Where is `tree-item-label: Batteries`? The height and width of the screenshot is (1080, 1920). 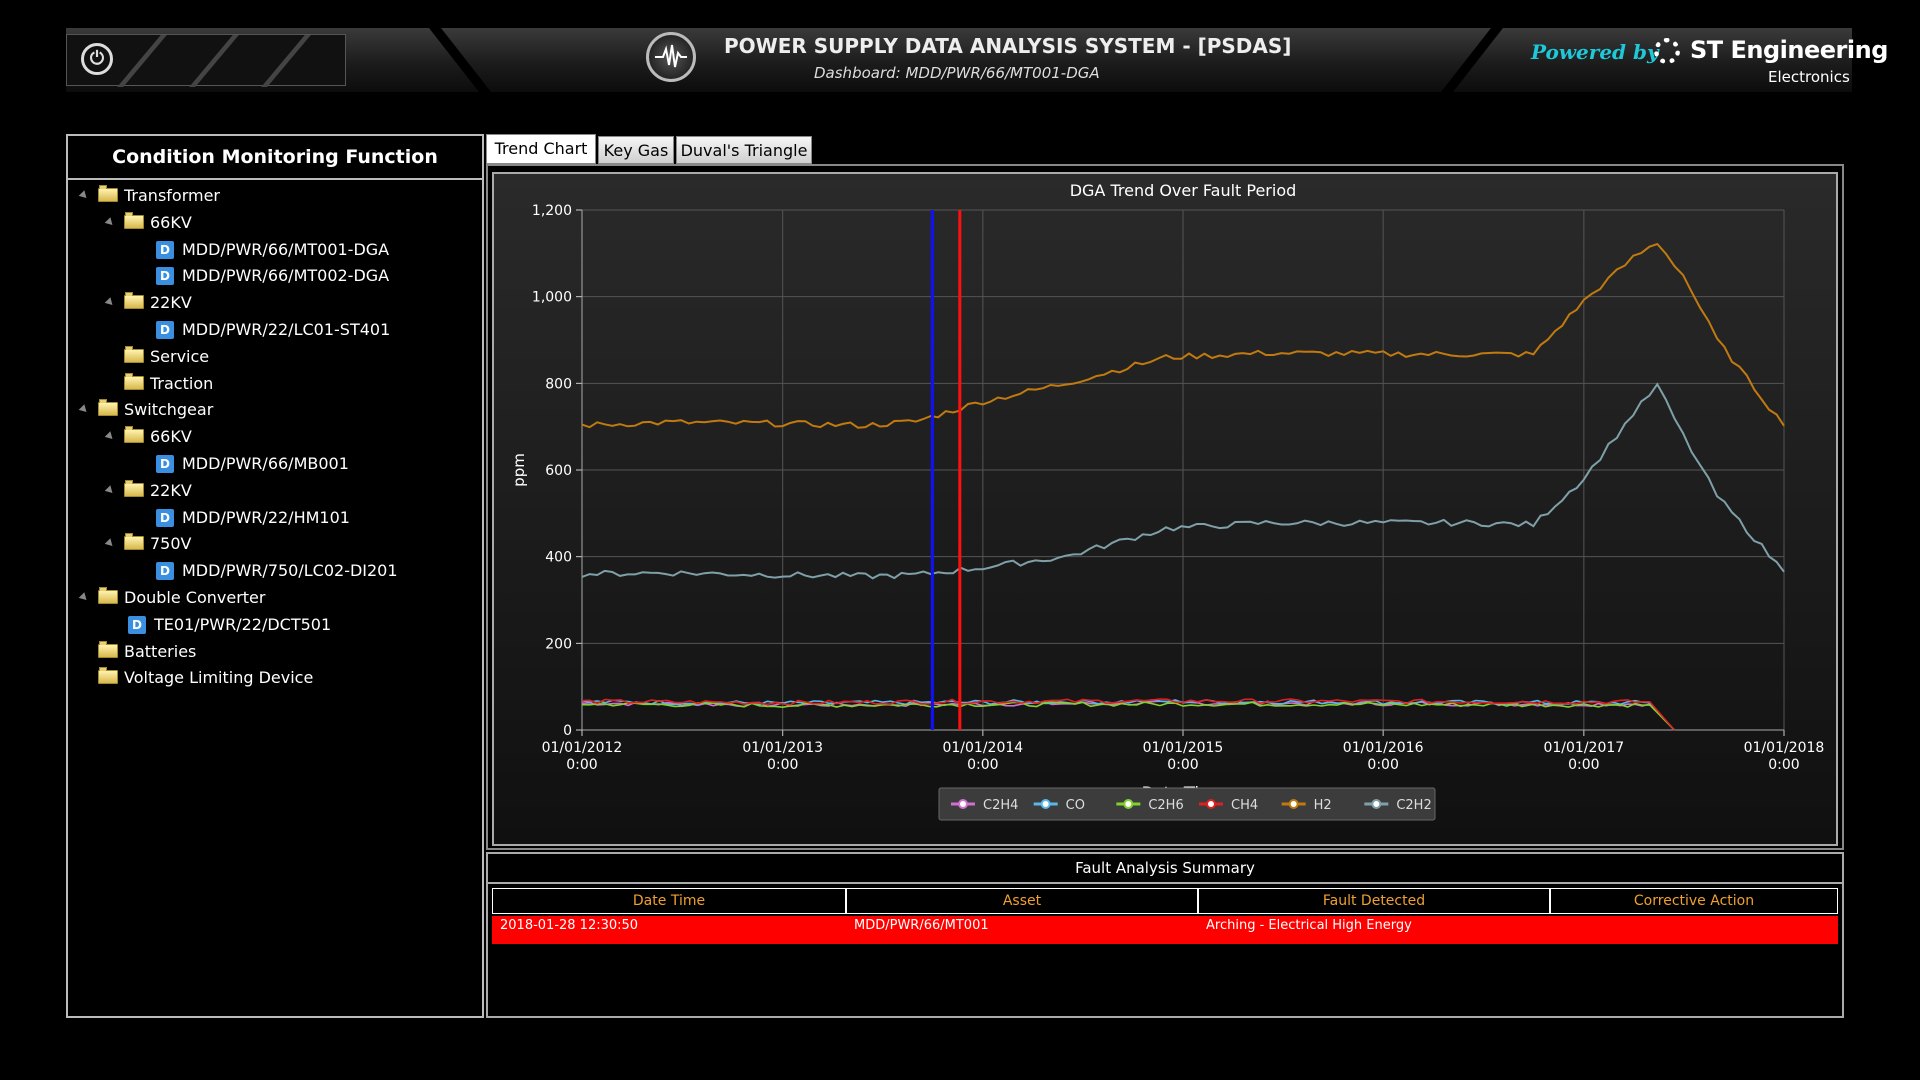
tree-item-label: Batteries is located at coordinates (160, 651).